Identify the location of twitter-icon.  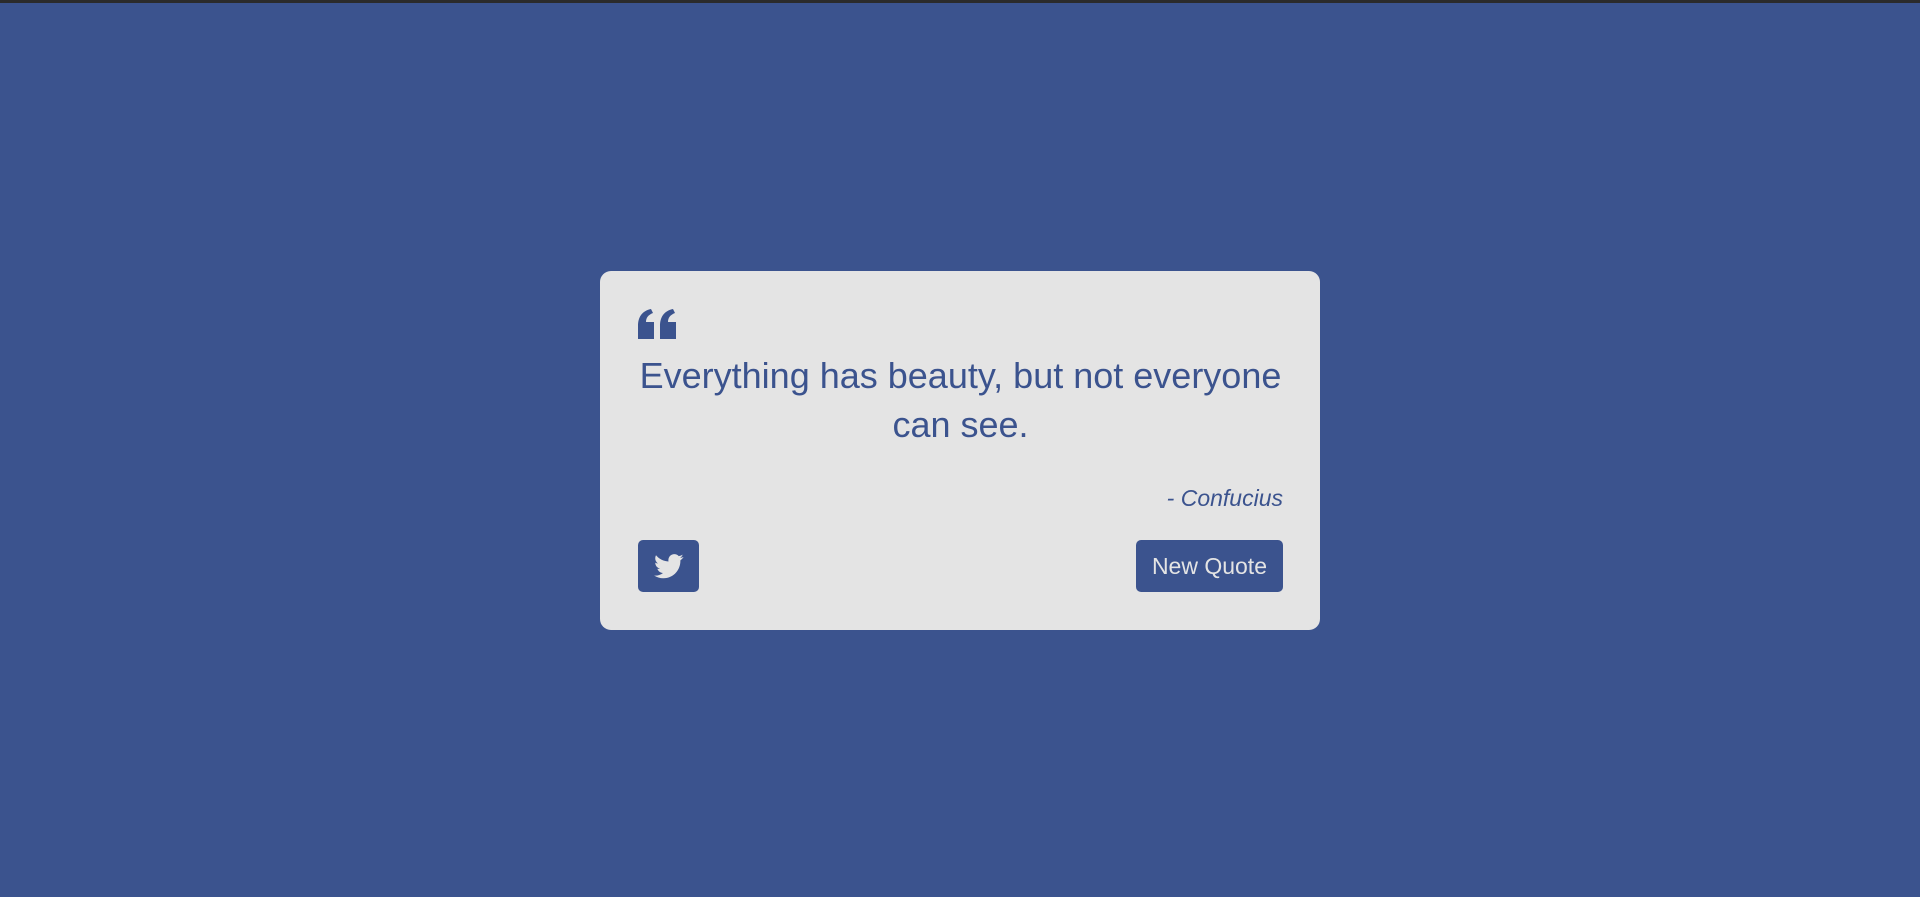
(668, 566).